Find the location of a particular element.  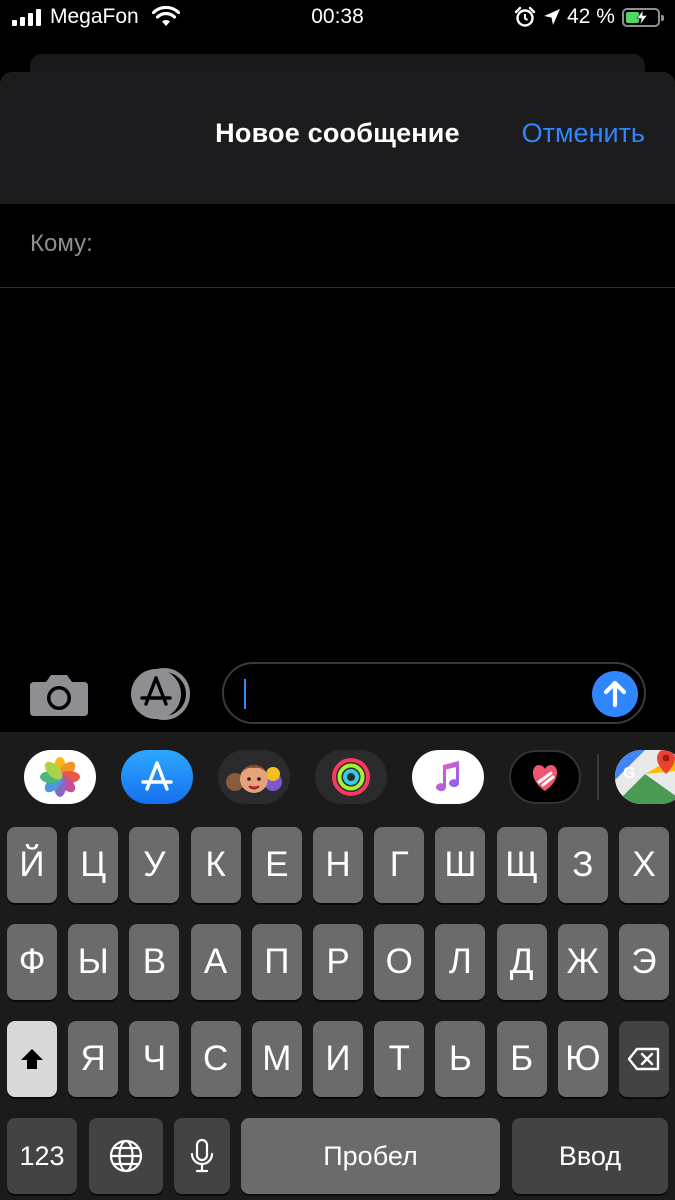

key-Т: Т is located at coordinates (399, 1059).